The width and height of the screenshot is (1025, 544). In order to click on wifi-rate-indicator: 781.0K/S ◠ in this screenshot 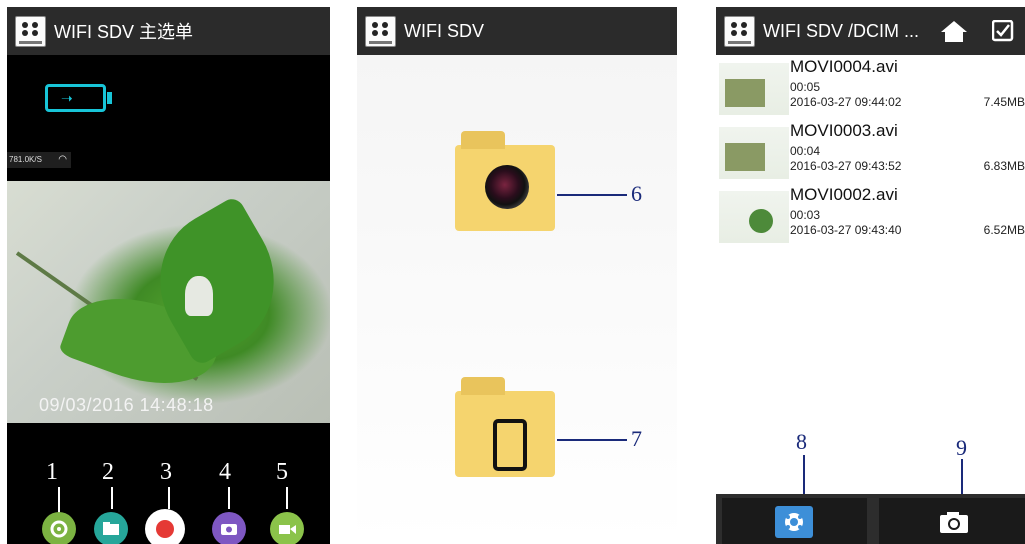, I will do `click(39, 160)`.